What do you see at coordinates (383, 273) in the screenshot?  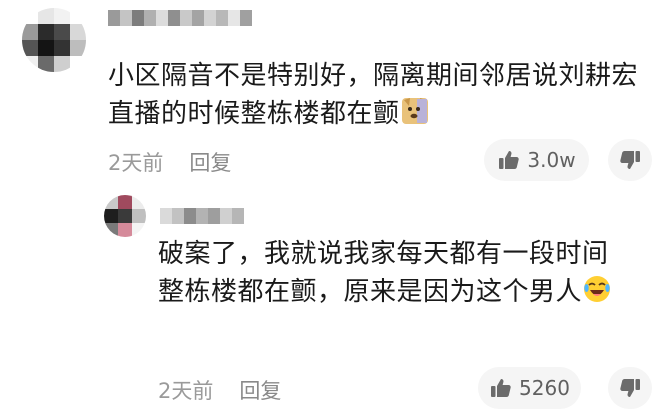 I see `comment-text-content: 破案了，我就说我家每天都有一段时间整栋楼都在颤，原来是因为这个男人` at bounding box center [383, 273].